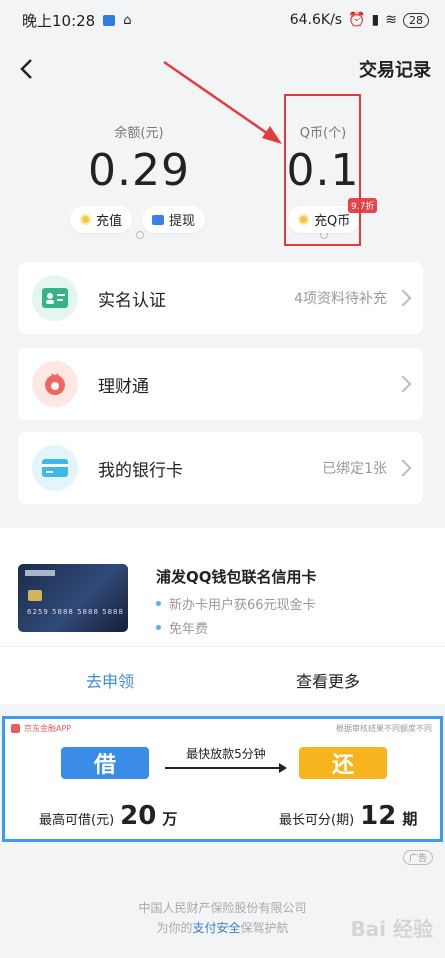 The image size is (445, 958). What do you see at coordinates (140, 470) in the screenshot?
I see `list-item-label: 我的银行卡` at bounding box center [140, 470].